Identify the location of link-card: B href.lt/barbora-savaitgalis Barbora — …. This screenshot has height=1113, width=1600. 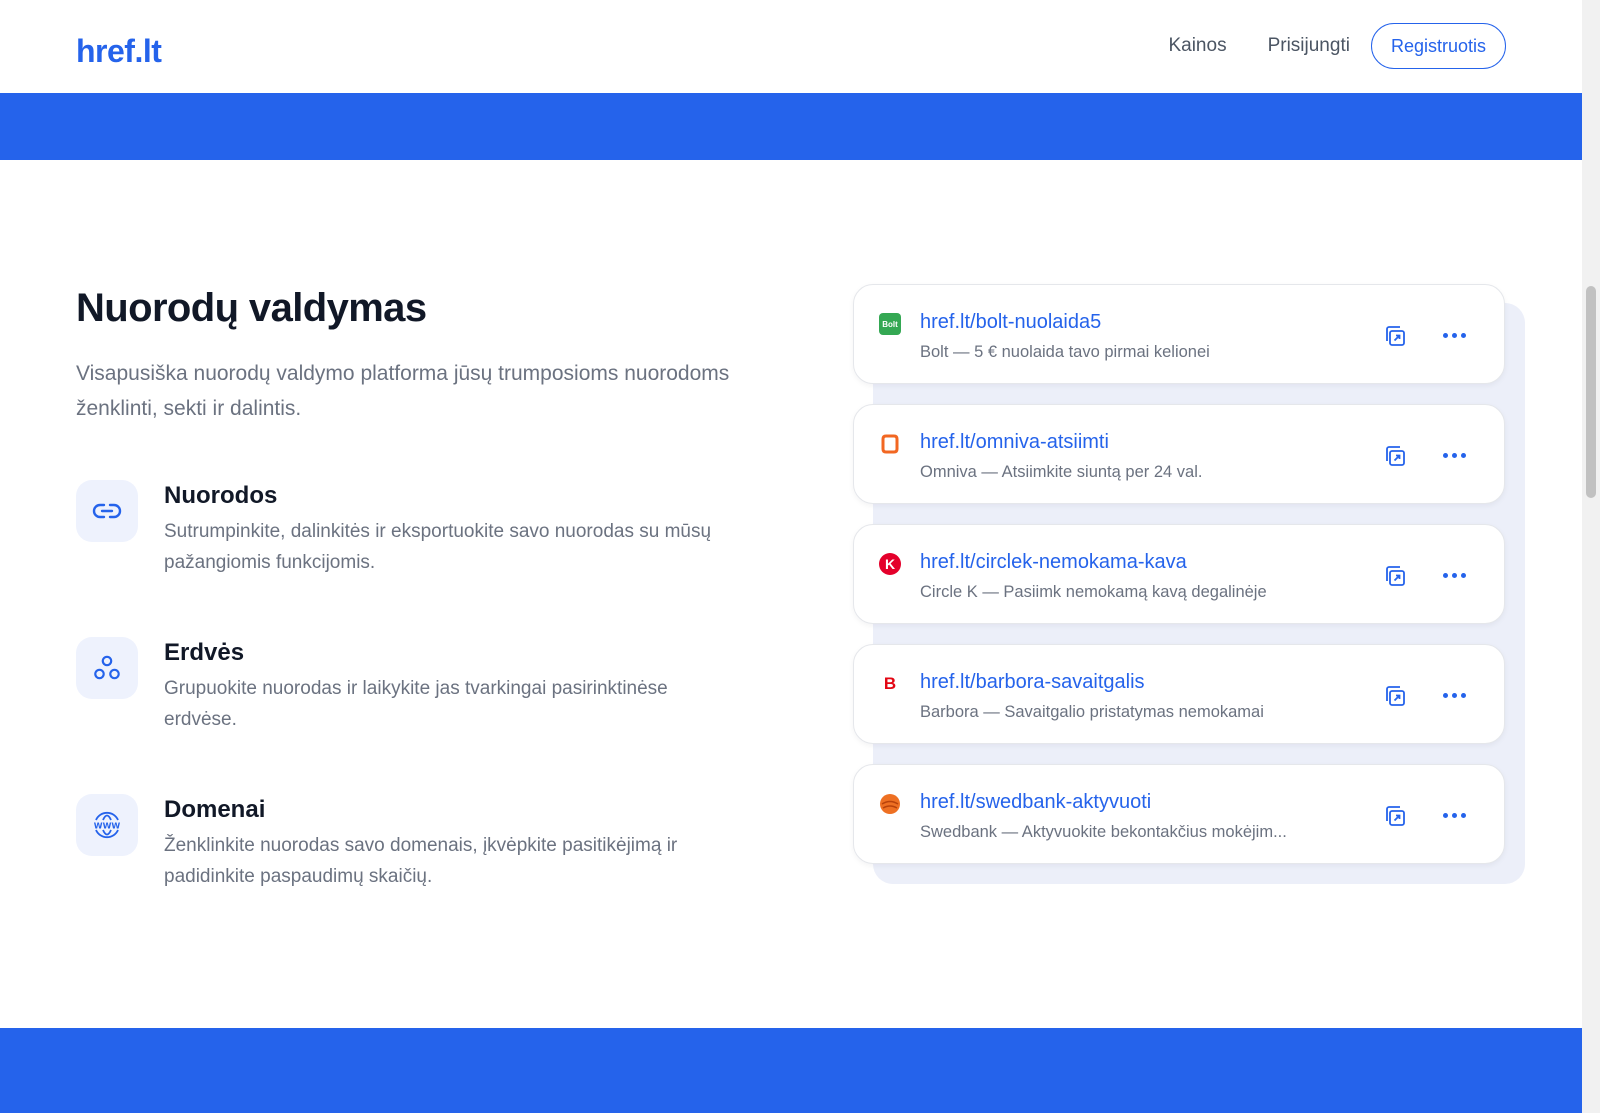
(1179, 694).